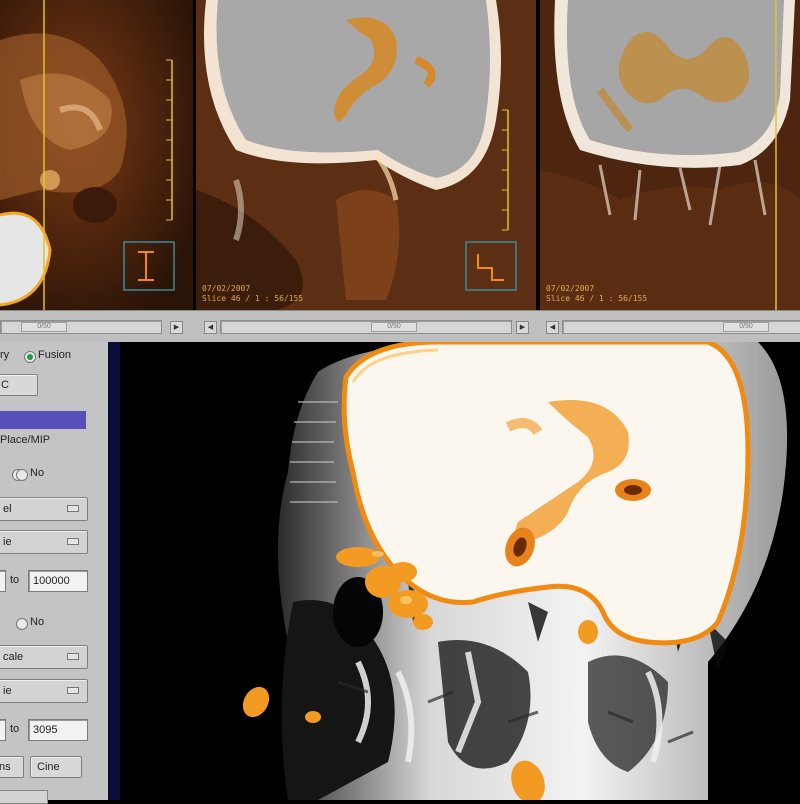 The width and height of the screenshot is (800, 804). Describe the element at coordinates (7, 509) in the screenshot. I see `combo-1-value: el` at that location.